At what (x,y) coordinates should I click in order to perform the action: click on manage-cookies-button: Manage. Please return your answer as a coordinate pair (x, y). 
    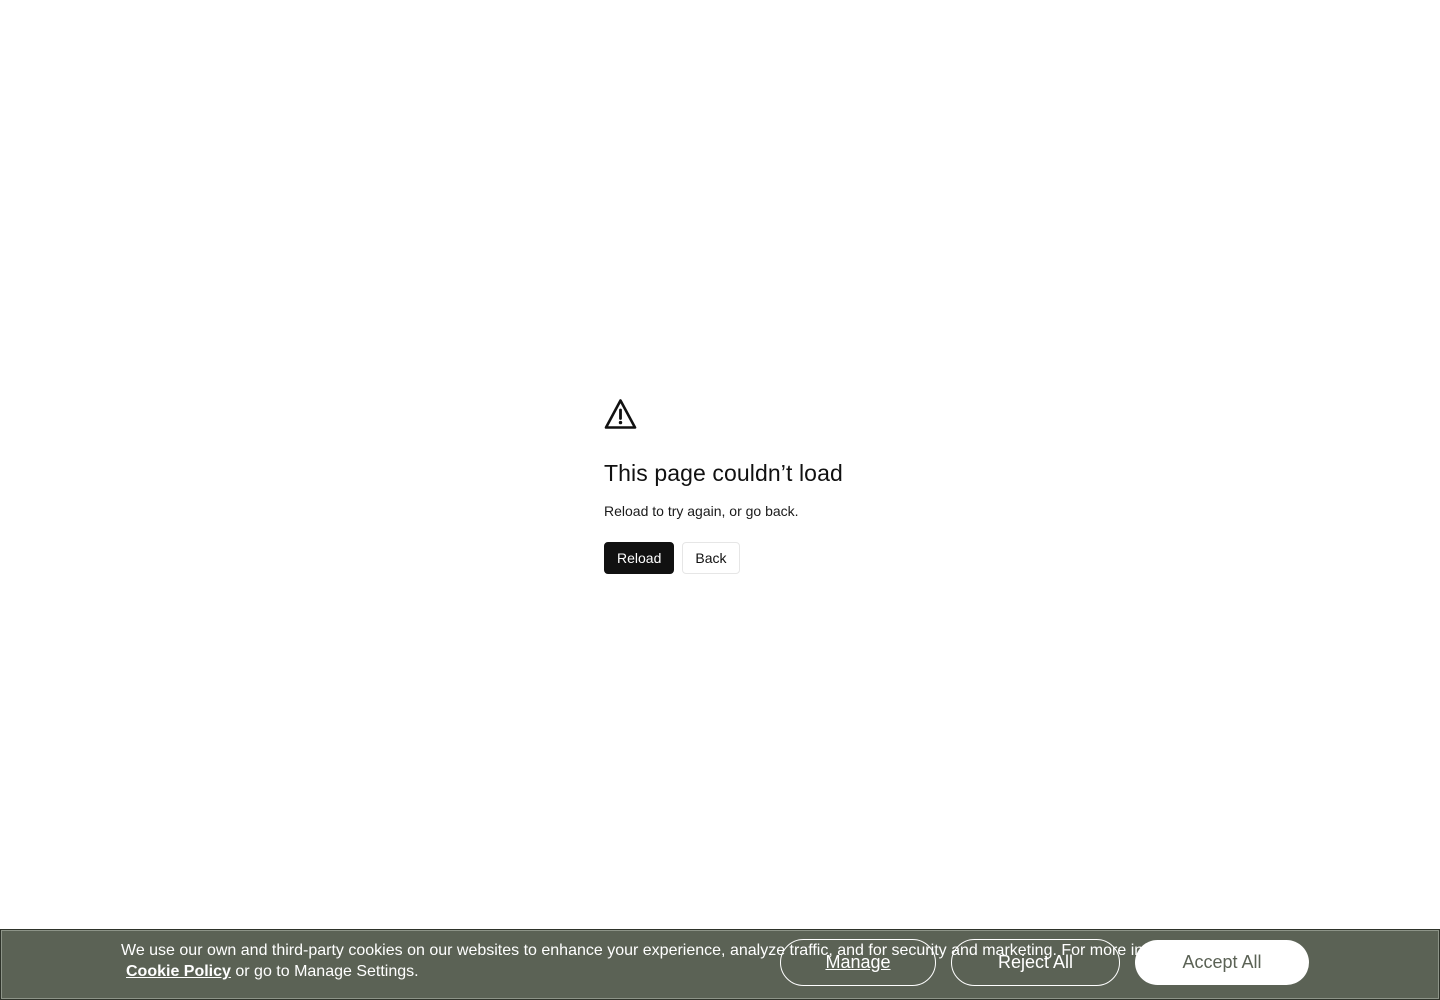
    Looking at the image, I should click on (858, 962).